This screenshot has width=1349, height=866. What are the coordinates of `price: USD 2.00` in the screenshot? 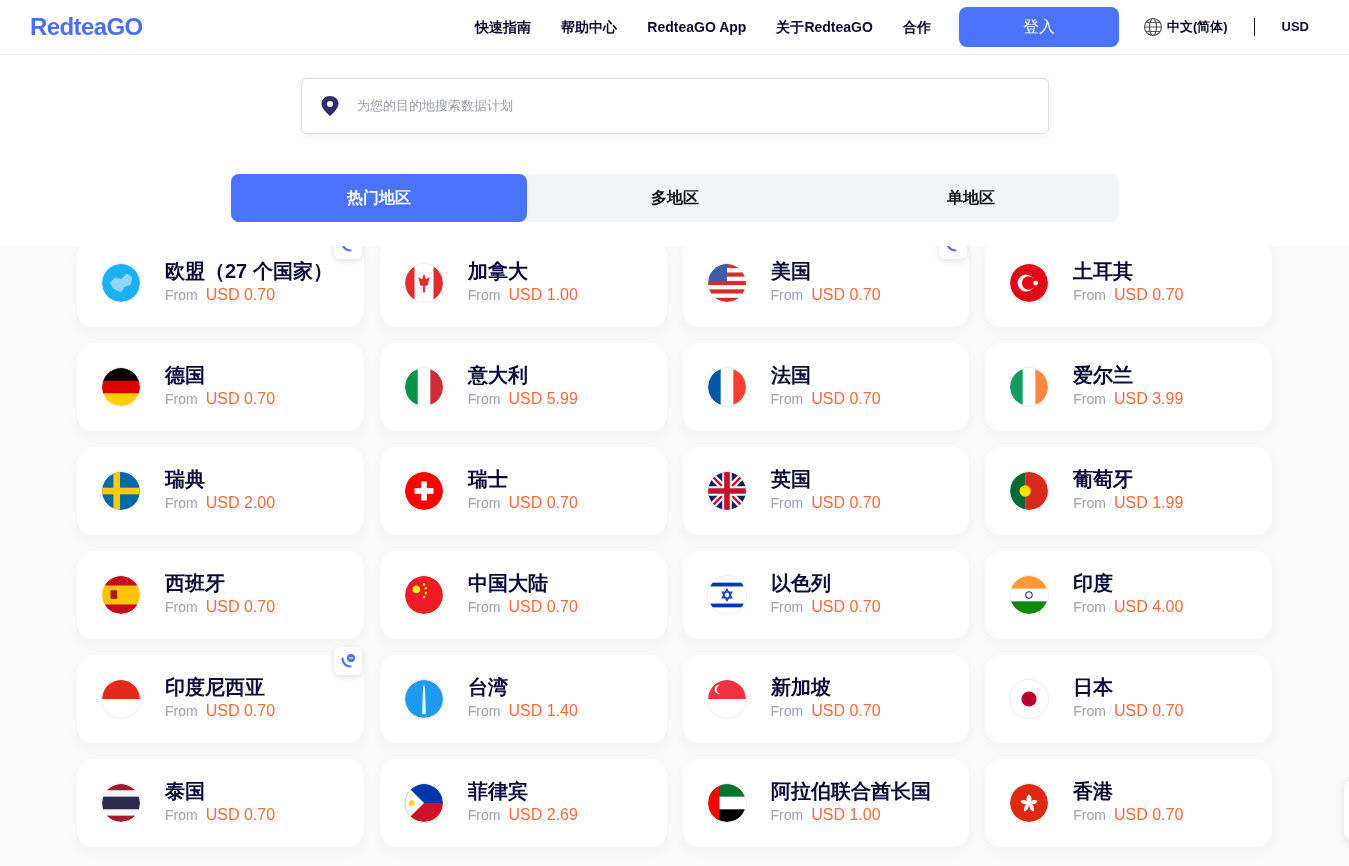 It's located at (240, 503).